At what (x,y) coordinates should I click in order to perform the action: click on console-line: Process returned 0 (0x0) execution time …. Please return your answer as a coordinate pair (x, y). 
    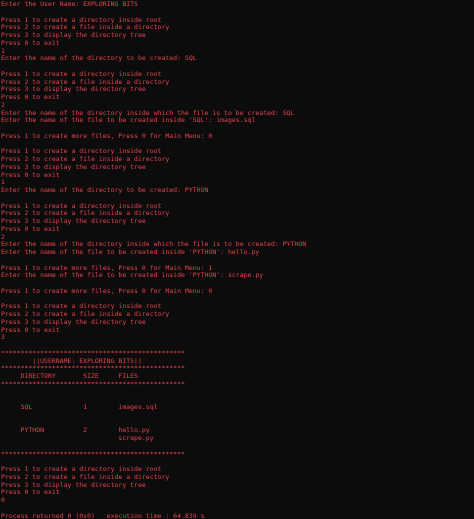
    Looking at the image, I should click on (103, 515).